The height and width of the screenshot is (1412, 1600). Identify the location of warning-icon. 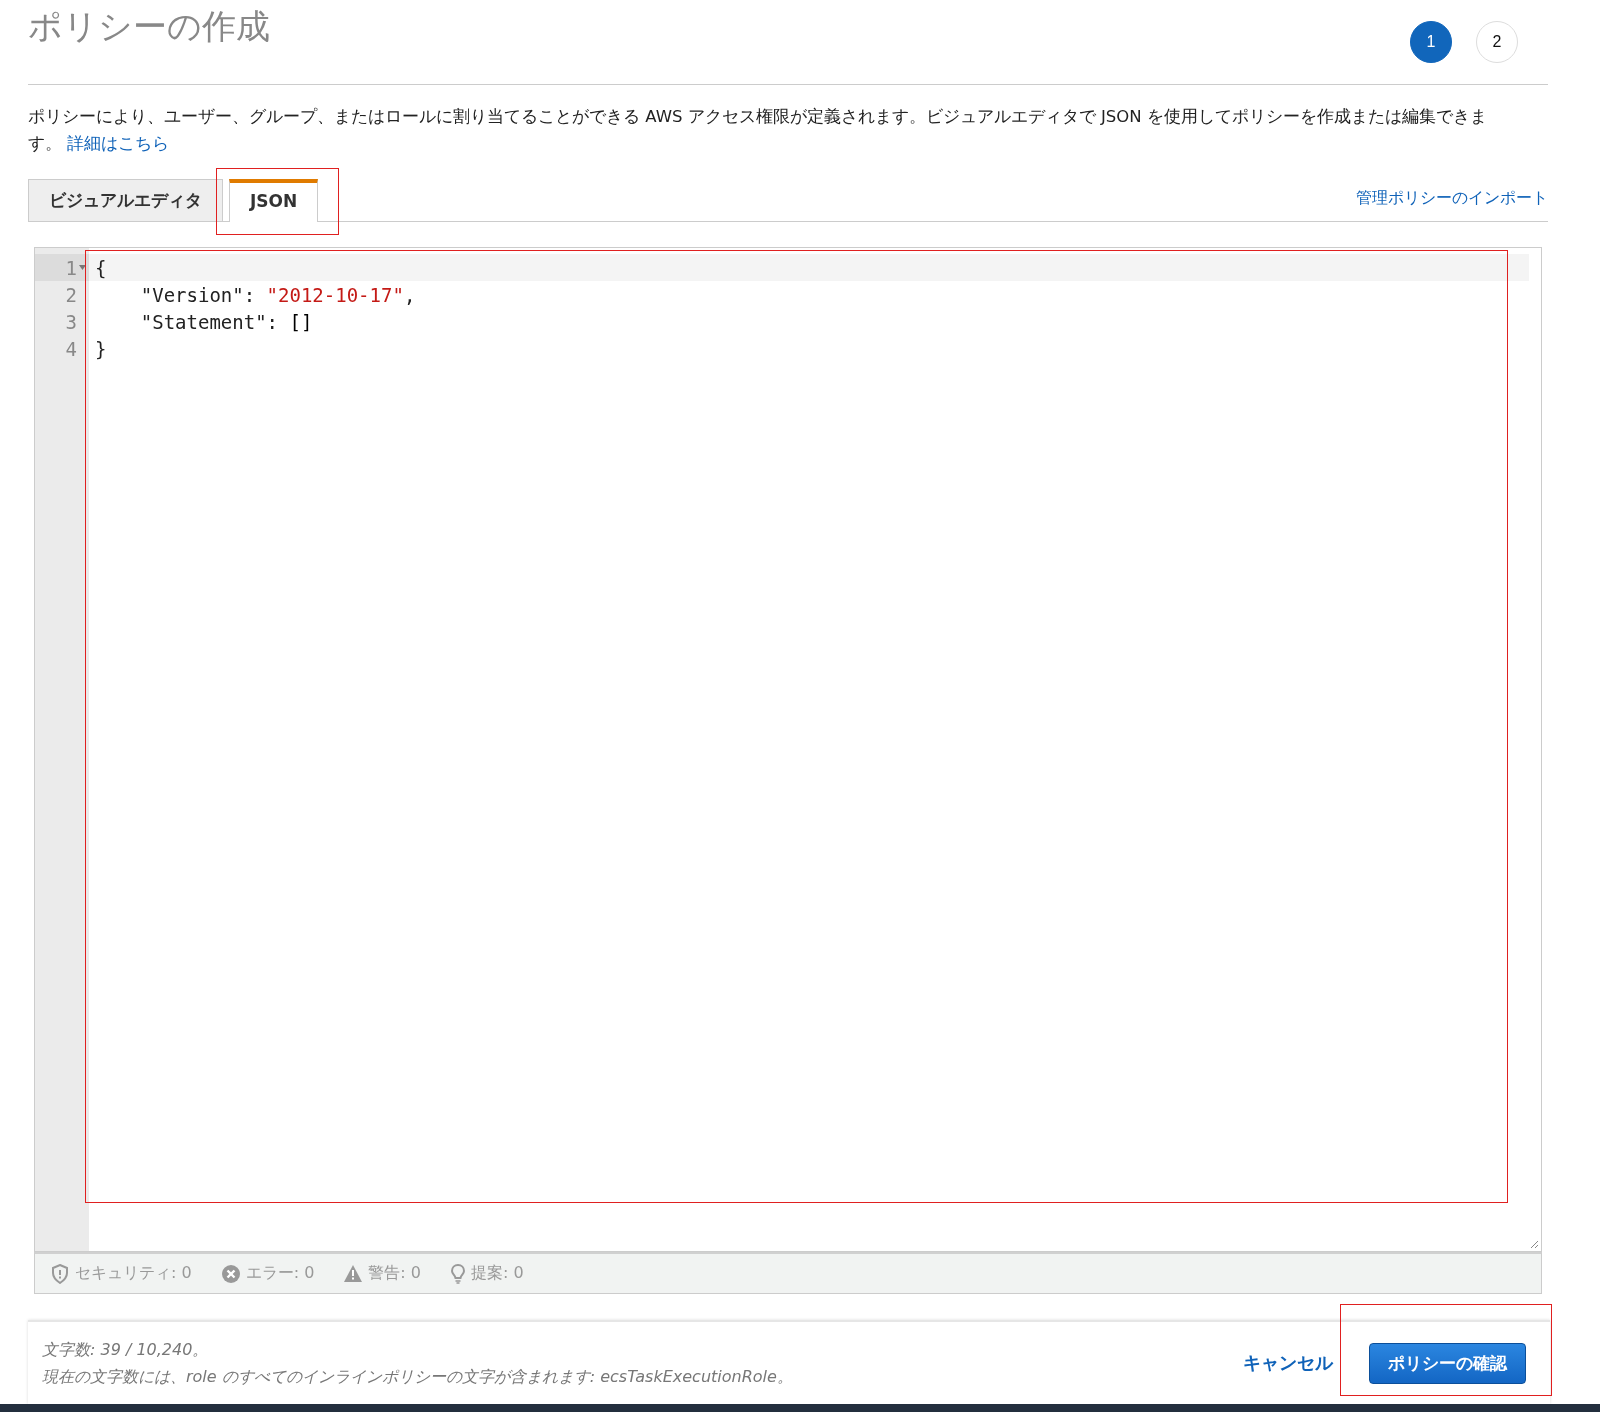
(353, 1273).